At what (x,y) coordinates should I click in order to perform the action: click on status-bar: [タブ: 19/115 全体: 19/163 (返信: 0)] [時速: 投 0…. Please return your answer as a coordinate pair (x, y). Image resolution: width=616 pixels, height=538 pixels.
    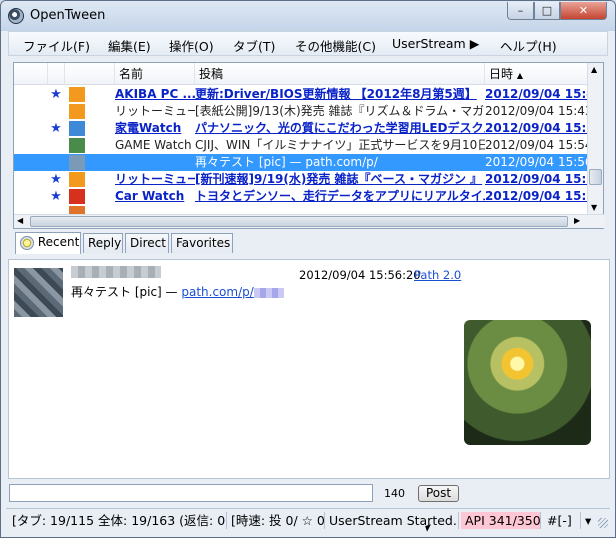
    Looking at the image, I should click on (308, 519).